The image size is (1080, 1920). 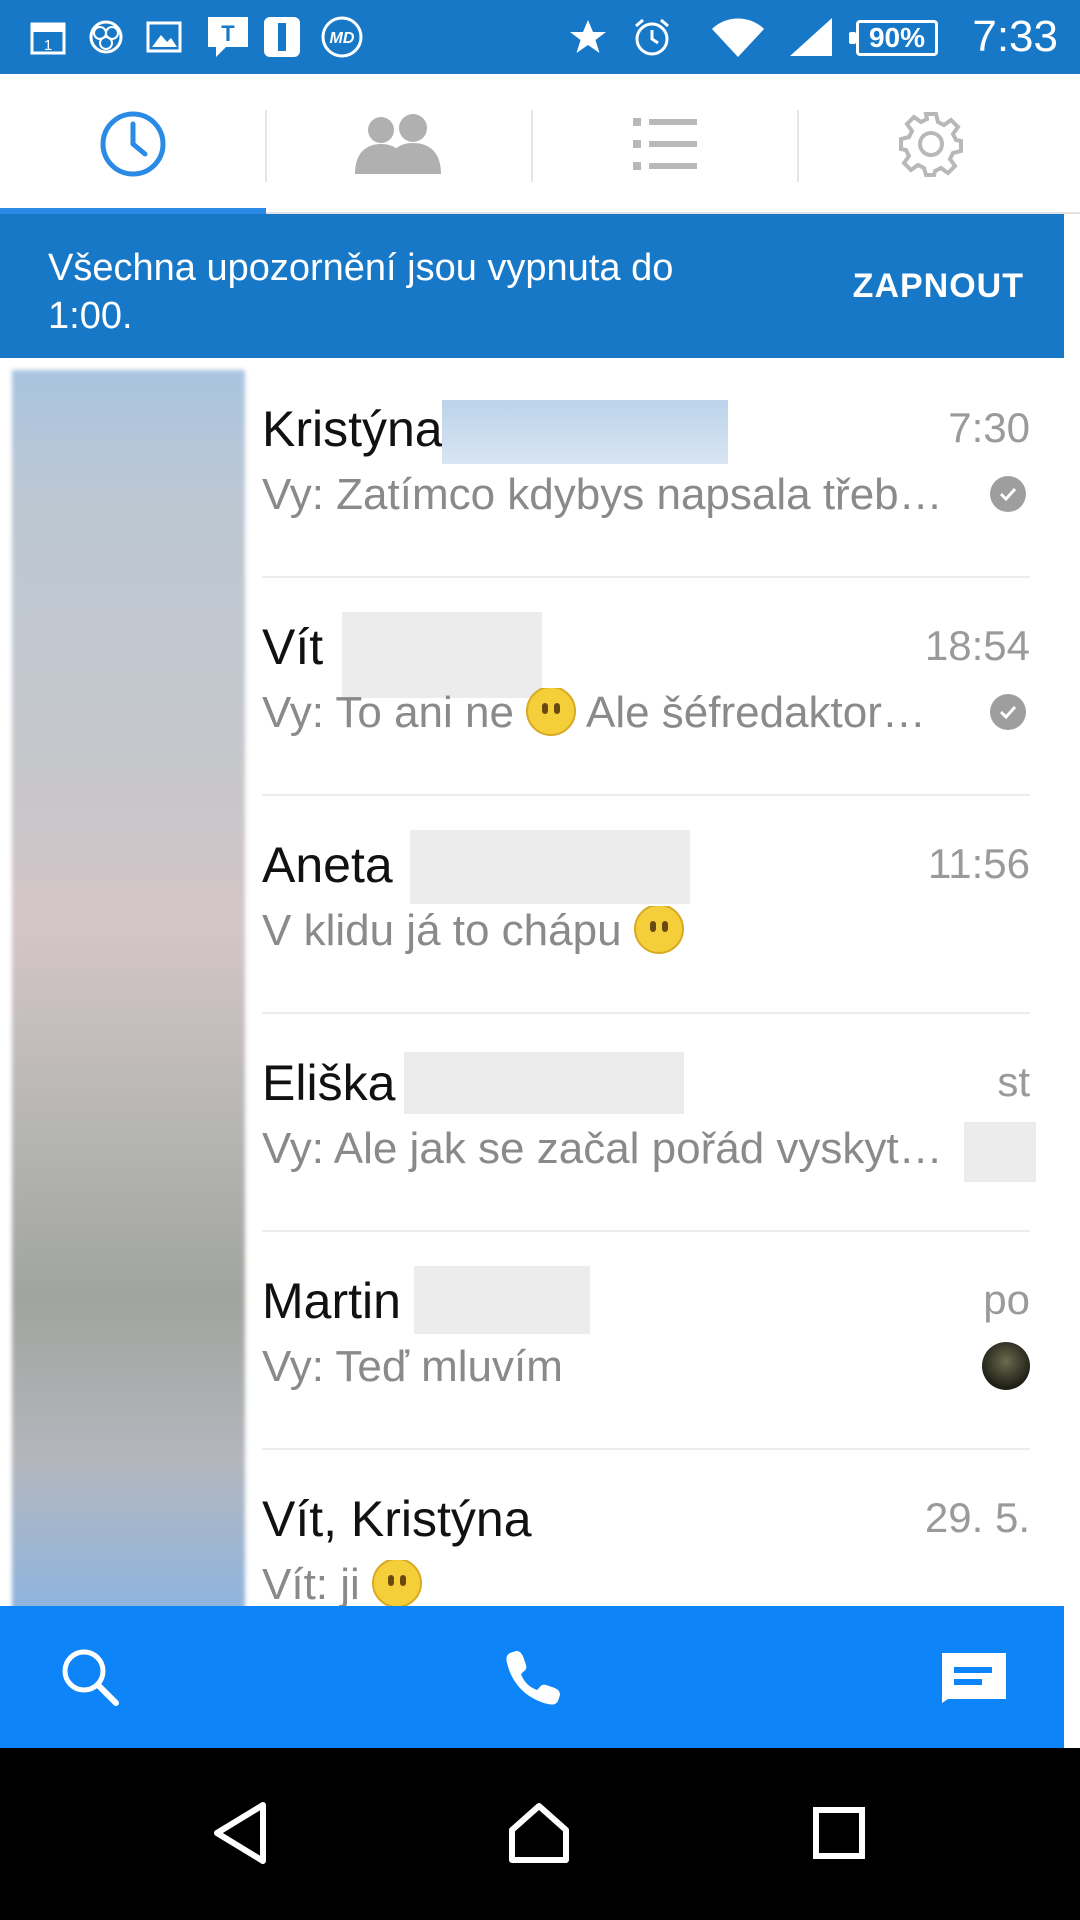 I want to click on star-icon, so click(x=588, y=37).